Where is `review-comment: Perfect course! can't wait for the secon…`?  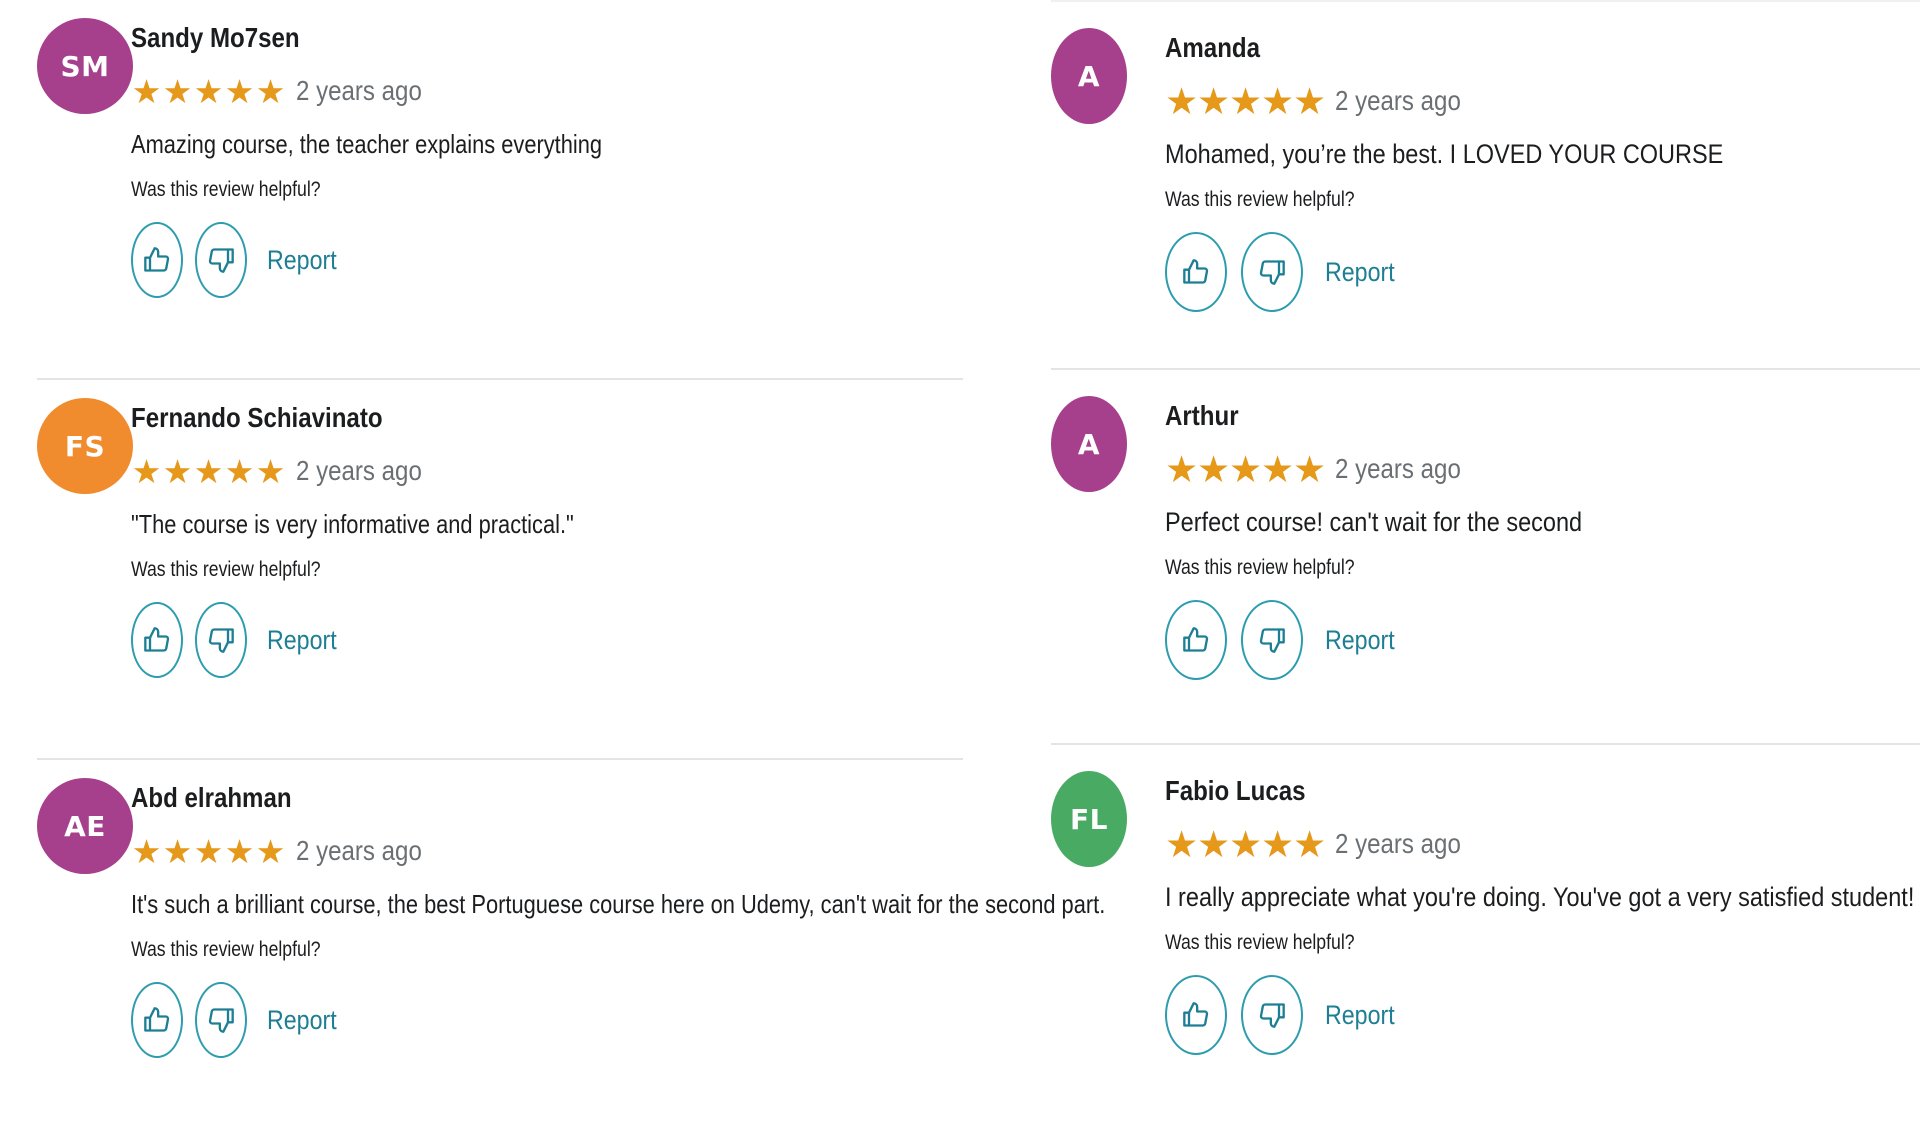 review-comment: Perfect course! can't wait for the secon… is located at coordinates (1374, 522).